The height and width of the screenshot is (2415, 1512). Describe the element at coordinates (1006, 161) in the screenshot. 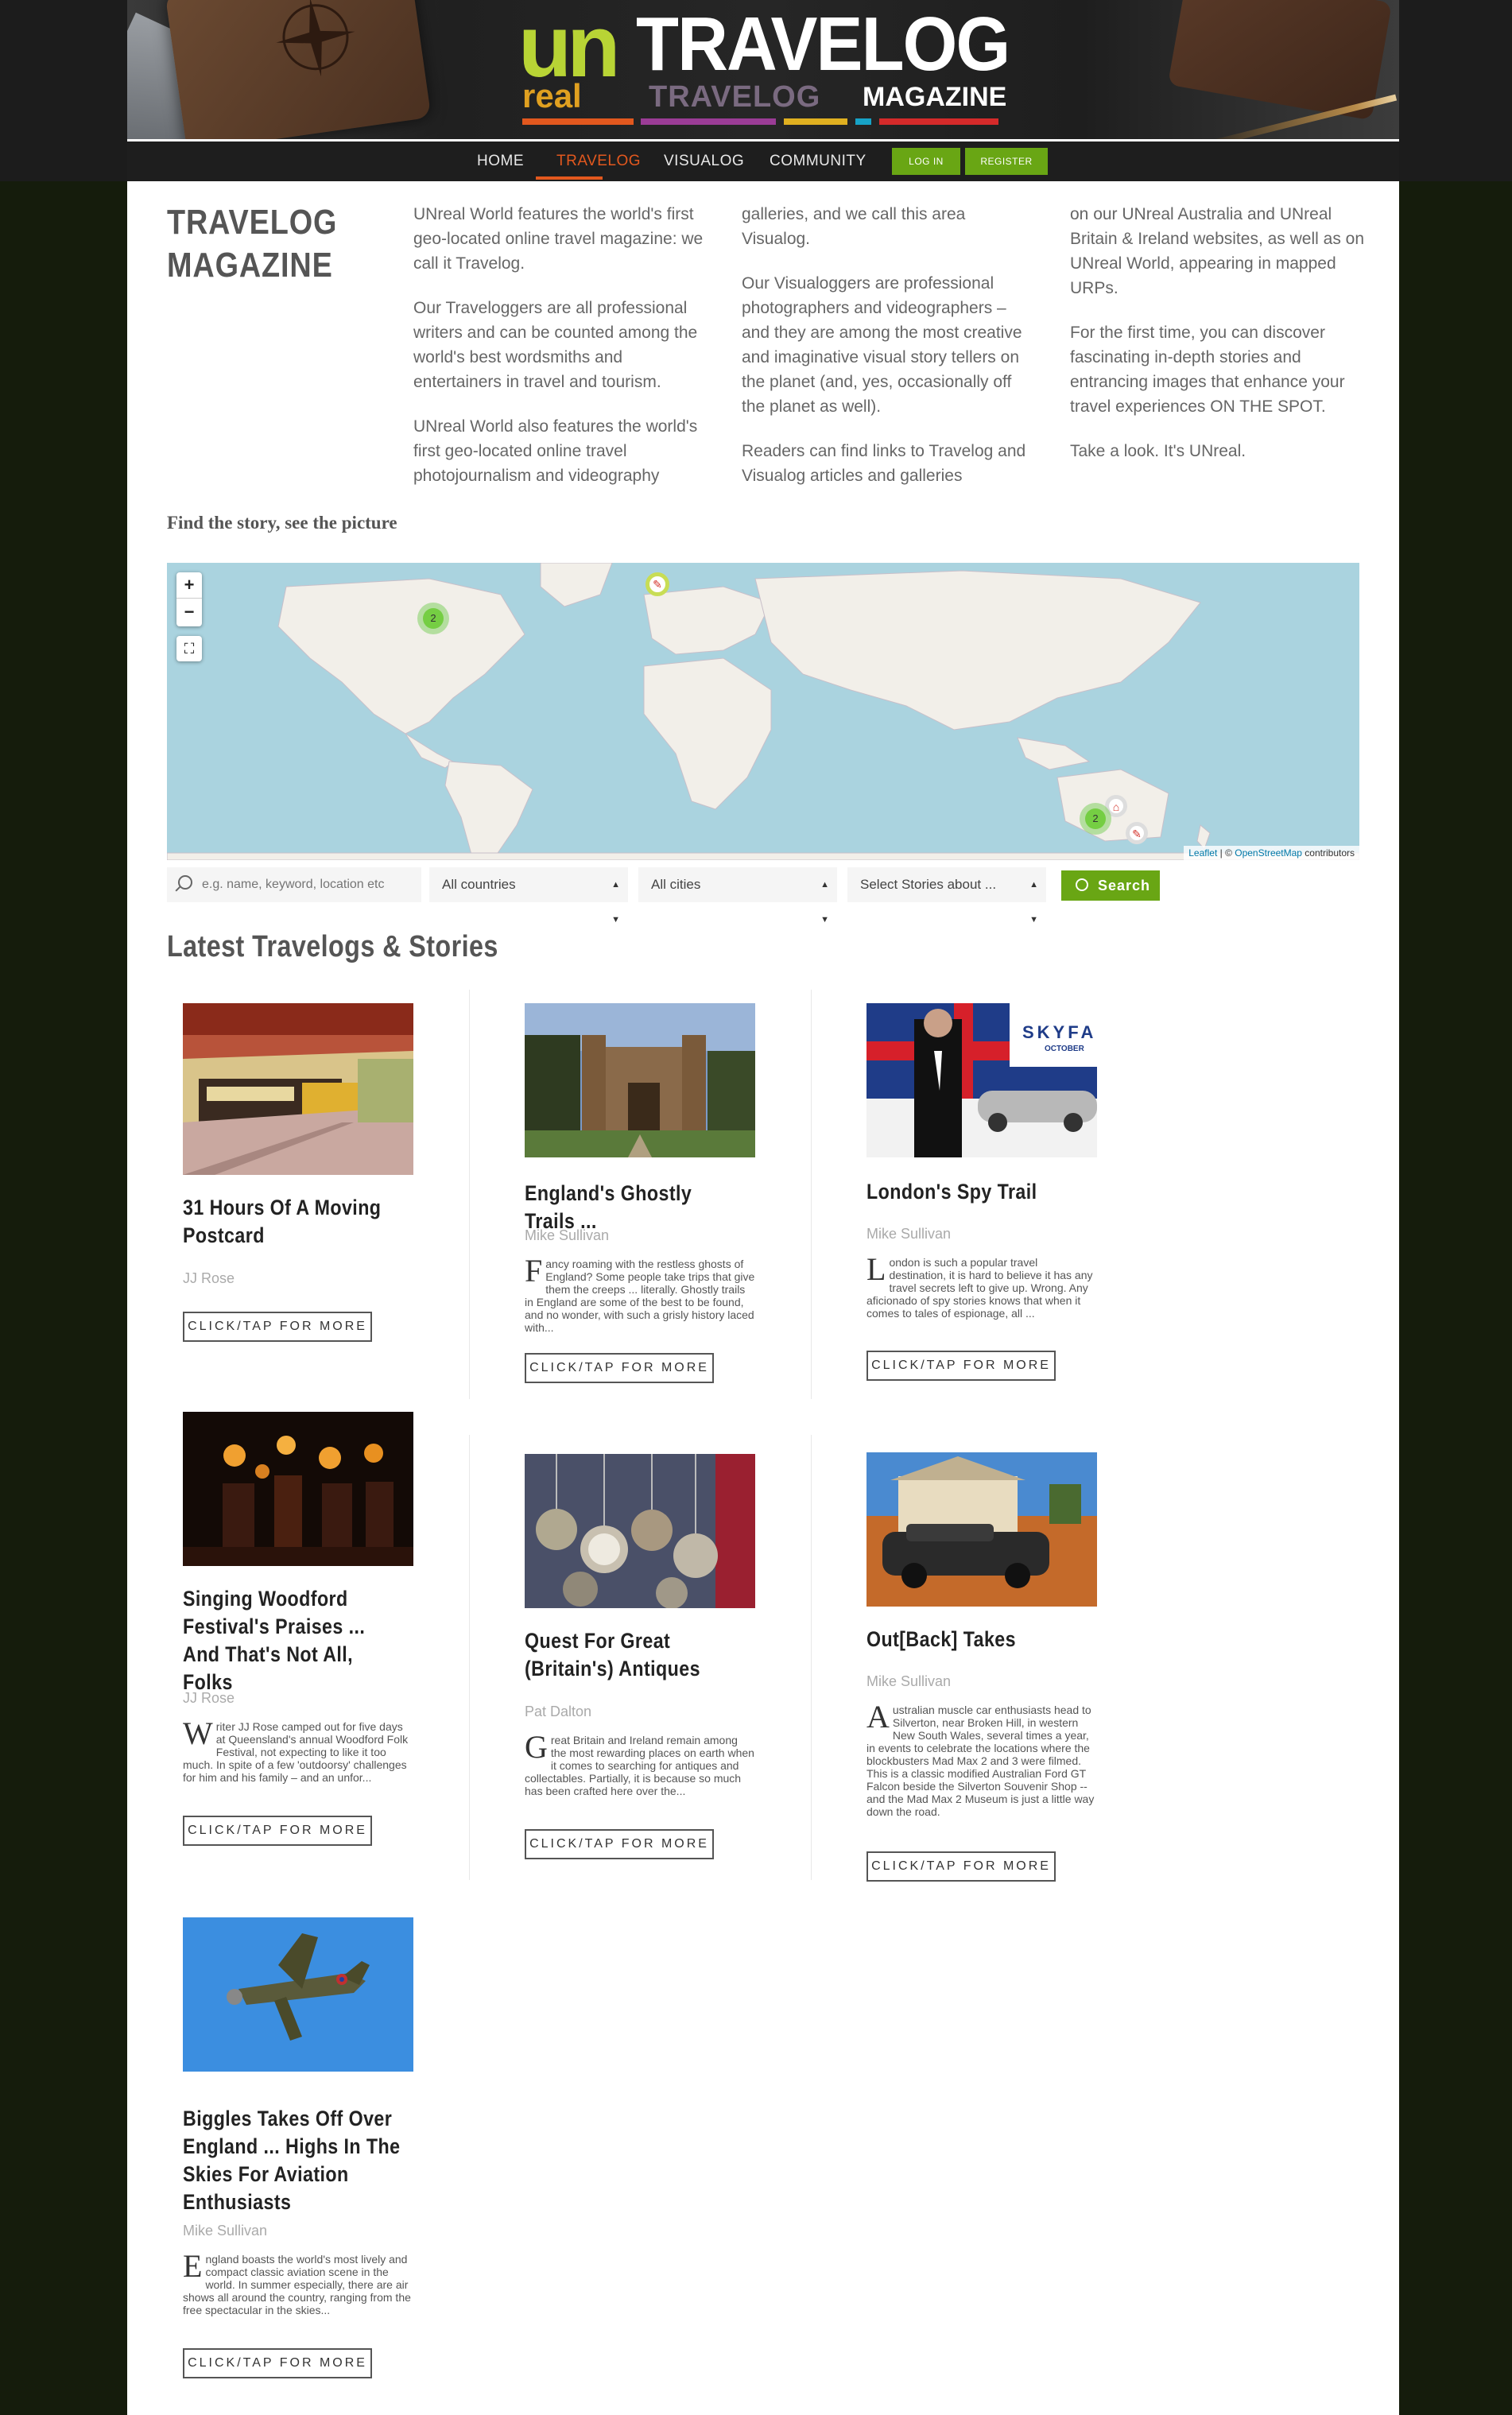

I see `register-button: REGISTER` at that location.